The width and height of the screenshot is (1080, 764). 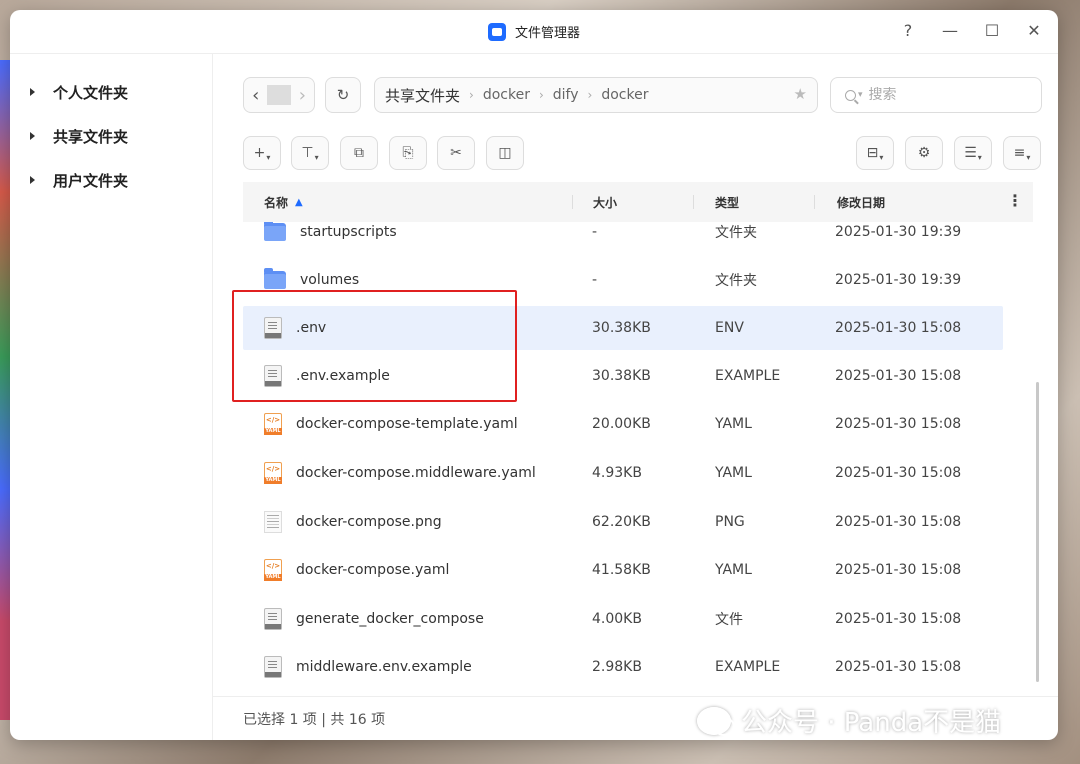 I want to click on help-icon: ?, so click(x=908, y=31).